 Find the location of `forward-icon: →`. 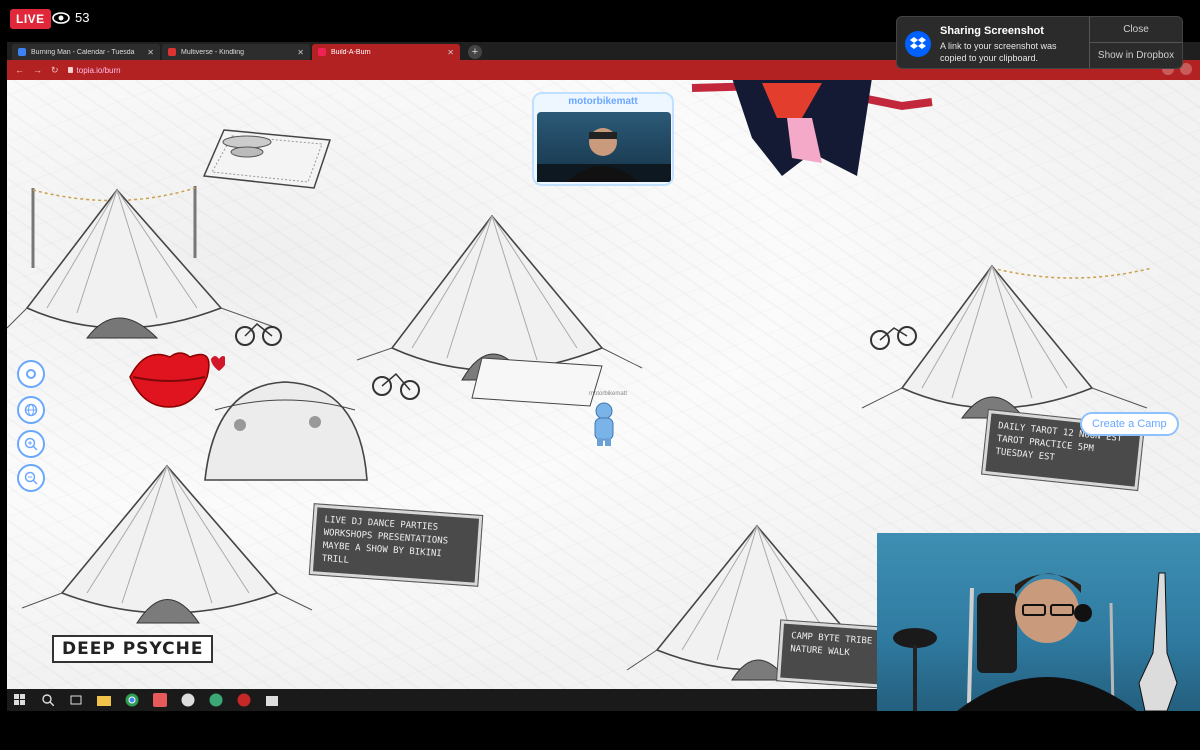

forward-icon: → is located at coordinates (37, 70).